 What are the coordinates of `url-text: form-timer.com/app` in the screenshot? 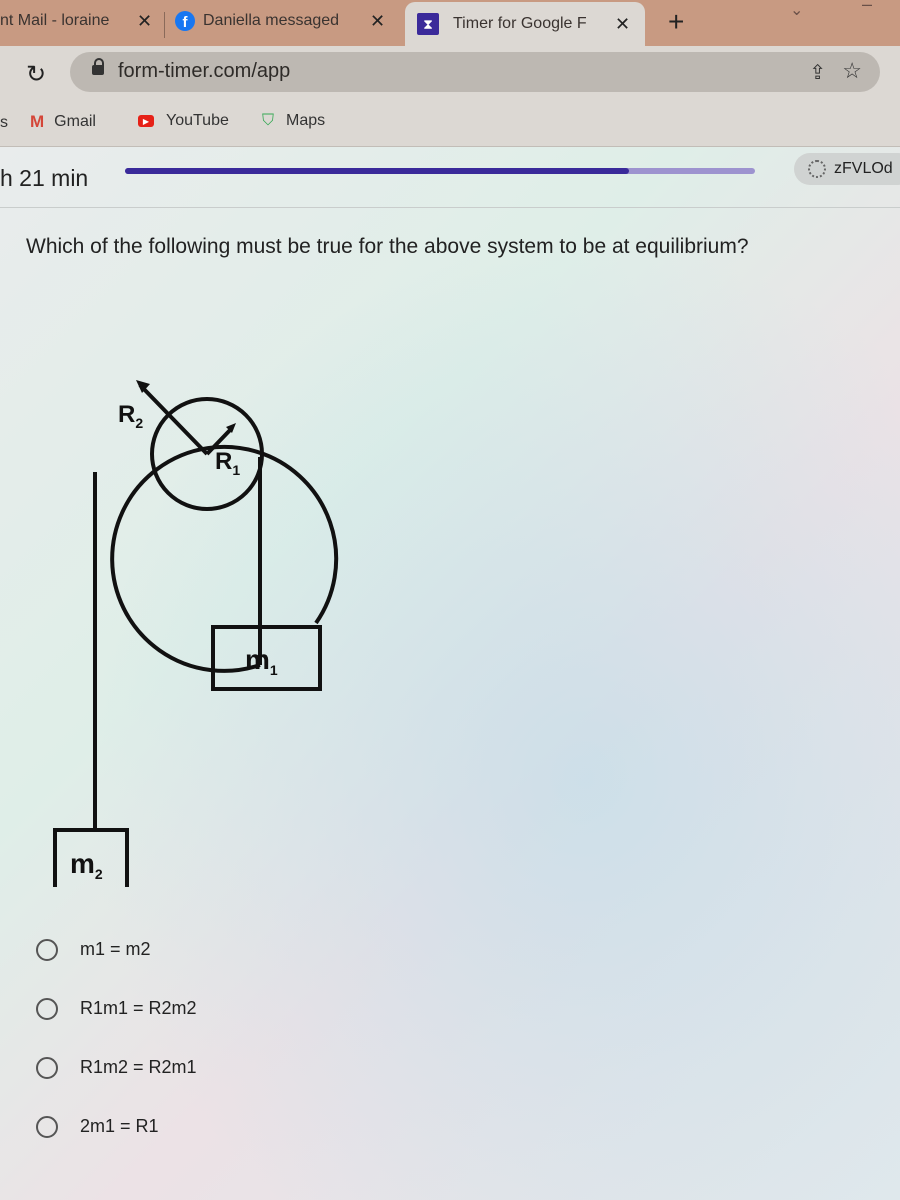 It's located at (204, 71).